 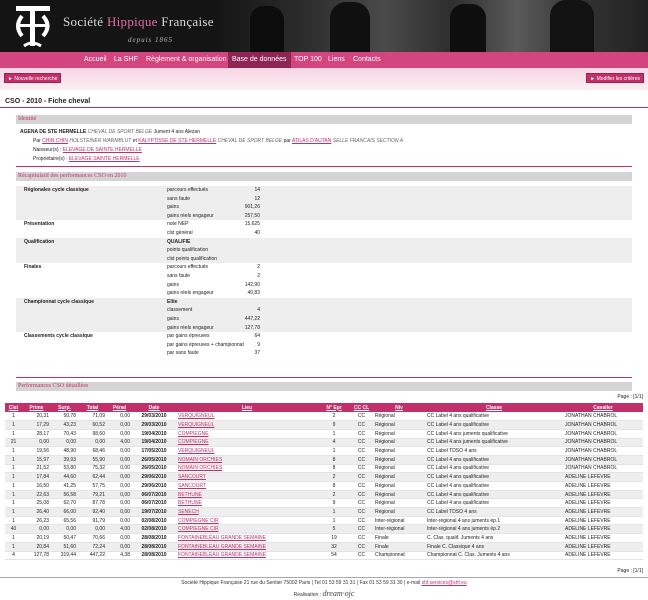 What do you see at coordinates (39, 224) in the screenshot?
I see `summary-category: Présentation` at bounding box center [39, 224].